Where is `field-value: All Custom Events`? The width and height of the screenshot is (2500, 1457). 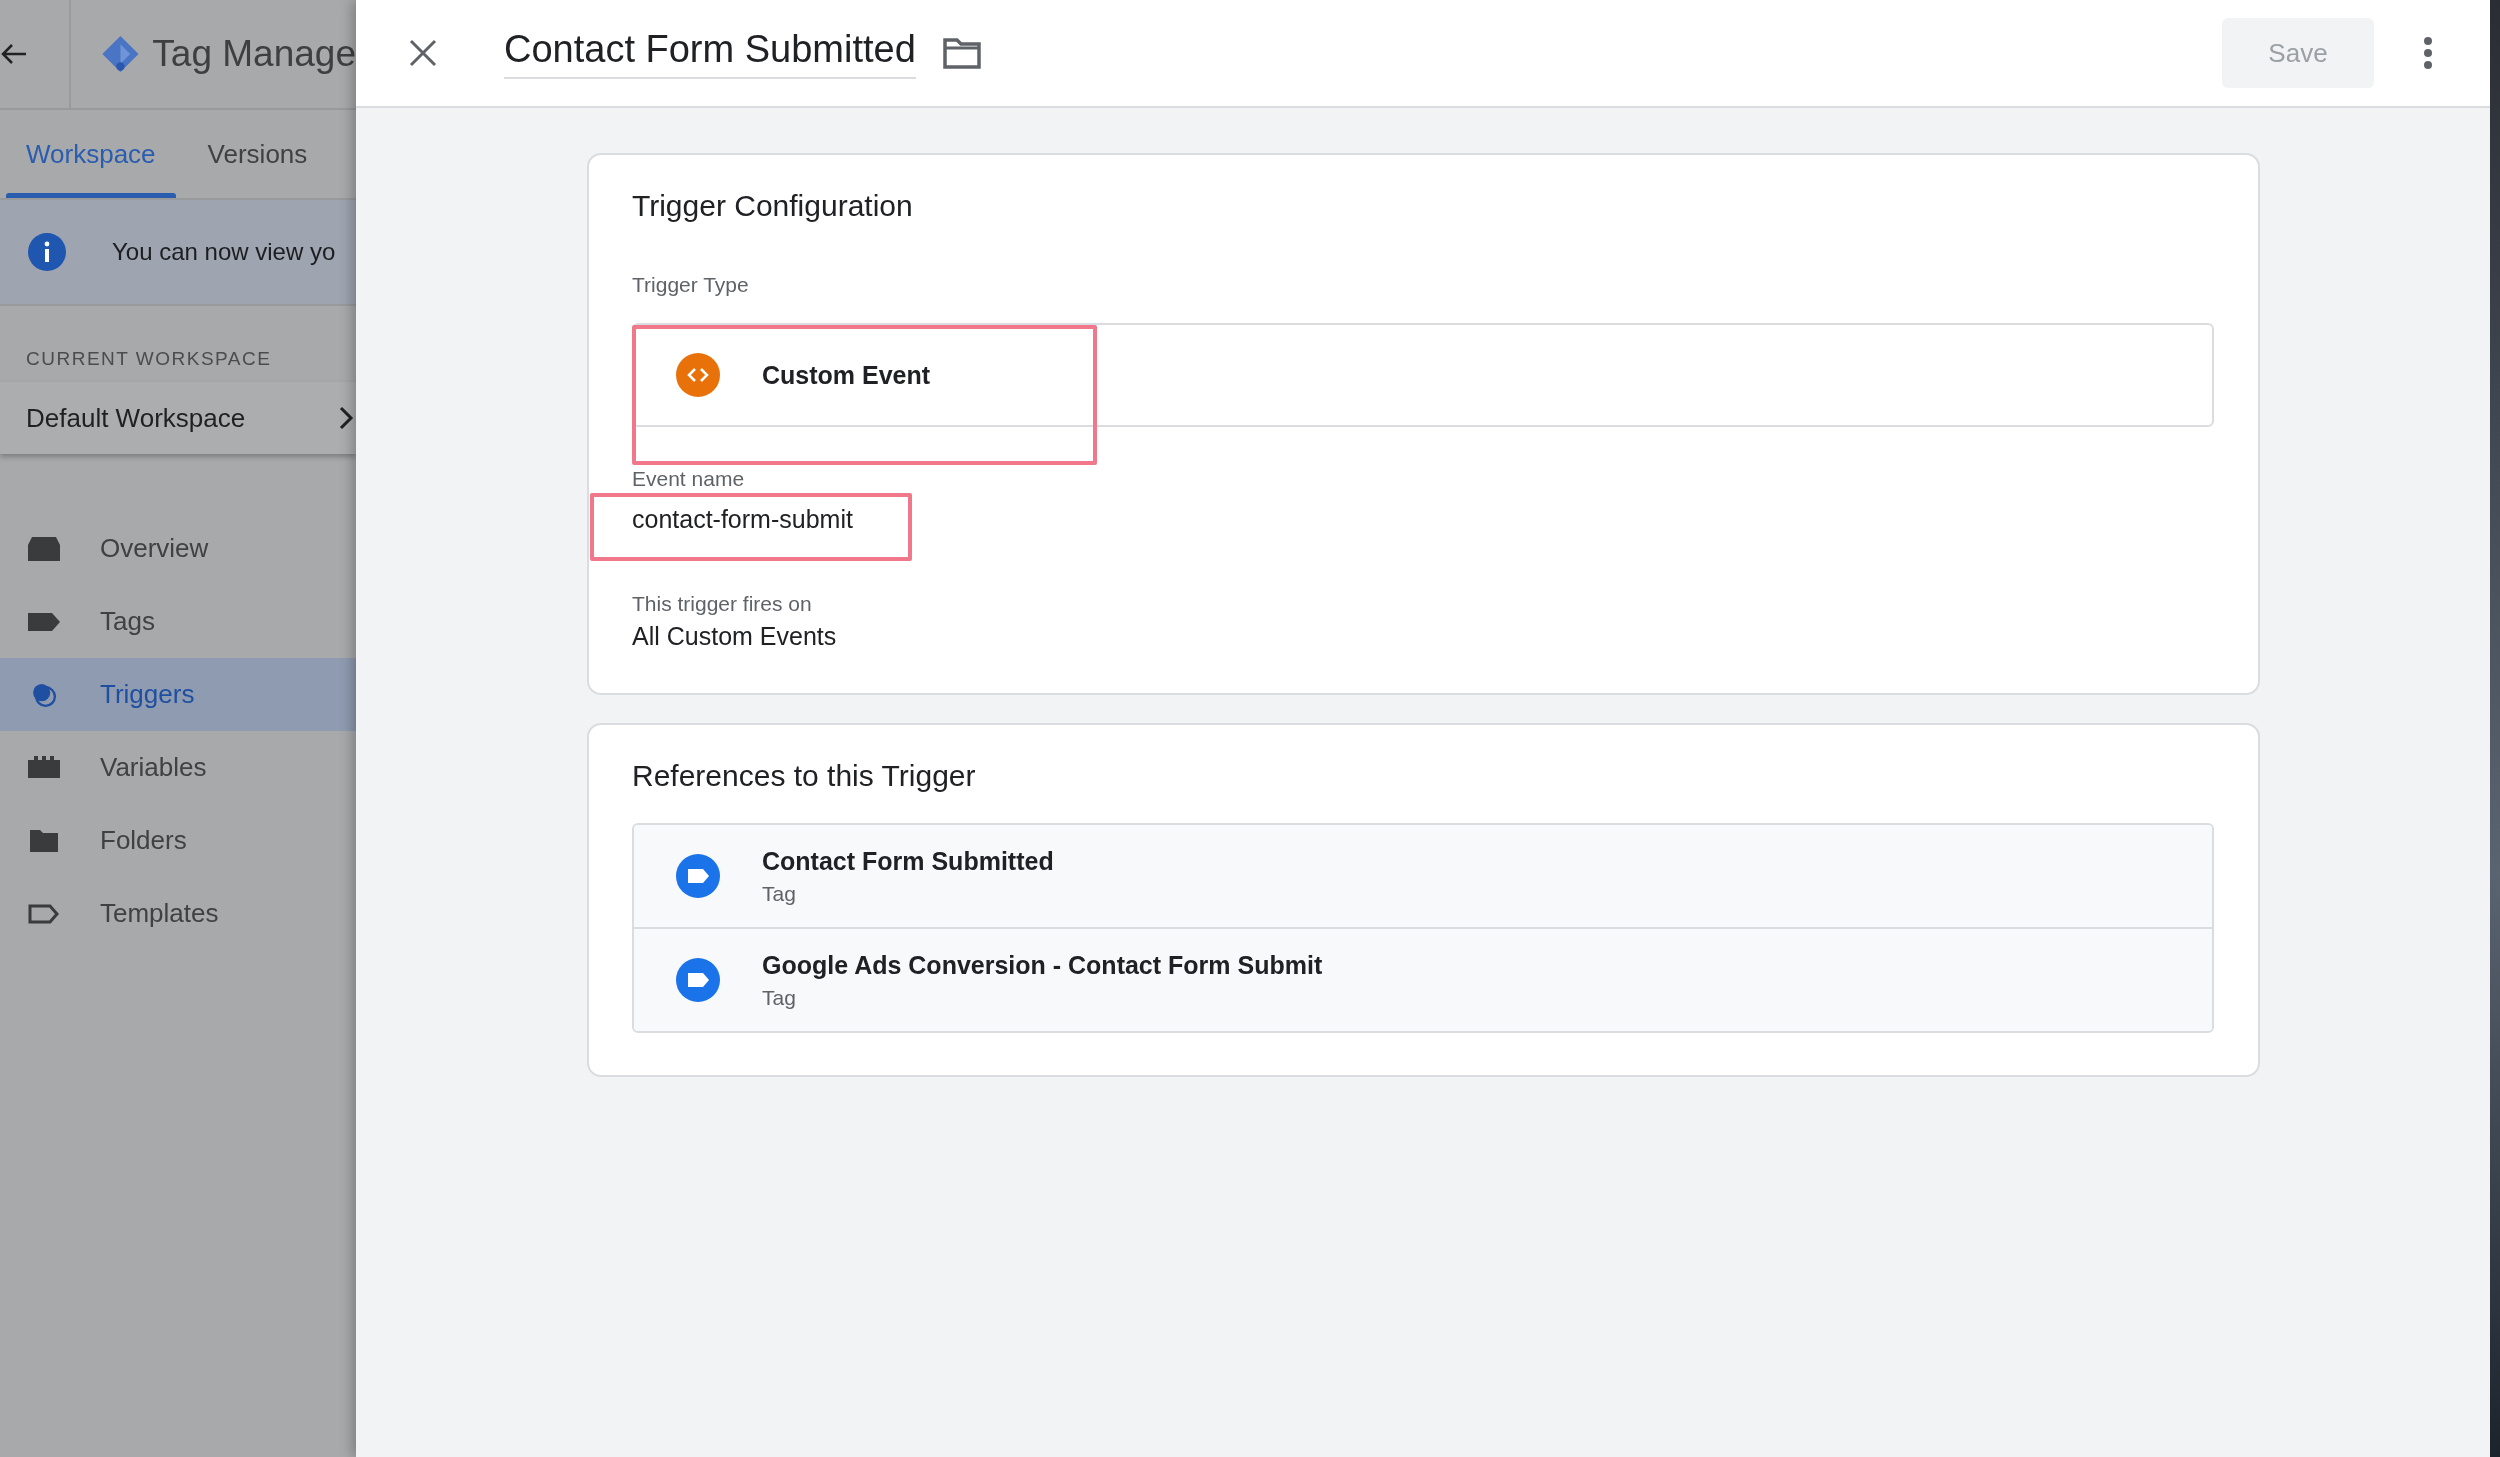 field-value: All Custom Events is located at coordinates (735, 636).